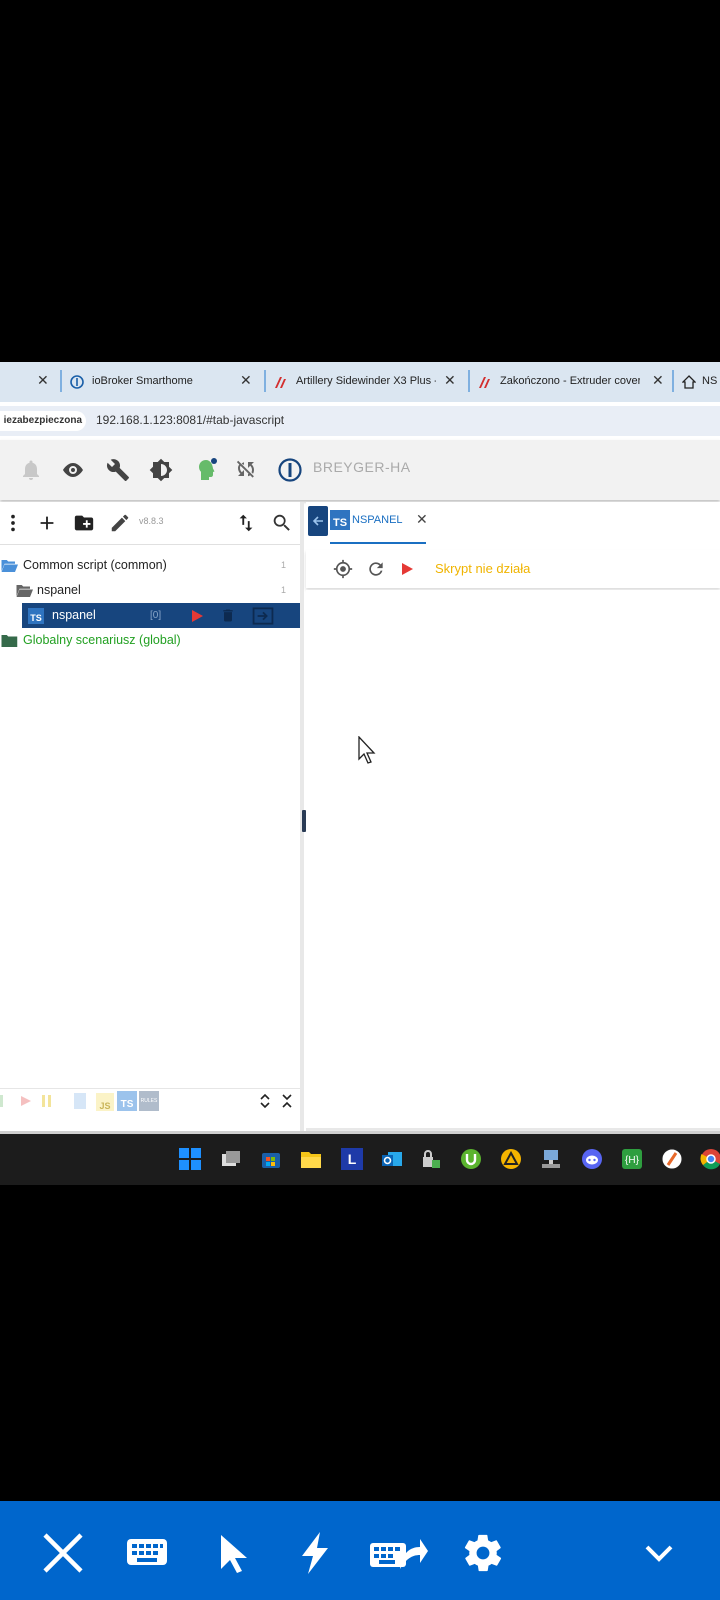 This screenshot has width=720, height=1600. I want to click on folder-common: Common script (common) 1, so click(150, 565).